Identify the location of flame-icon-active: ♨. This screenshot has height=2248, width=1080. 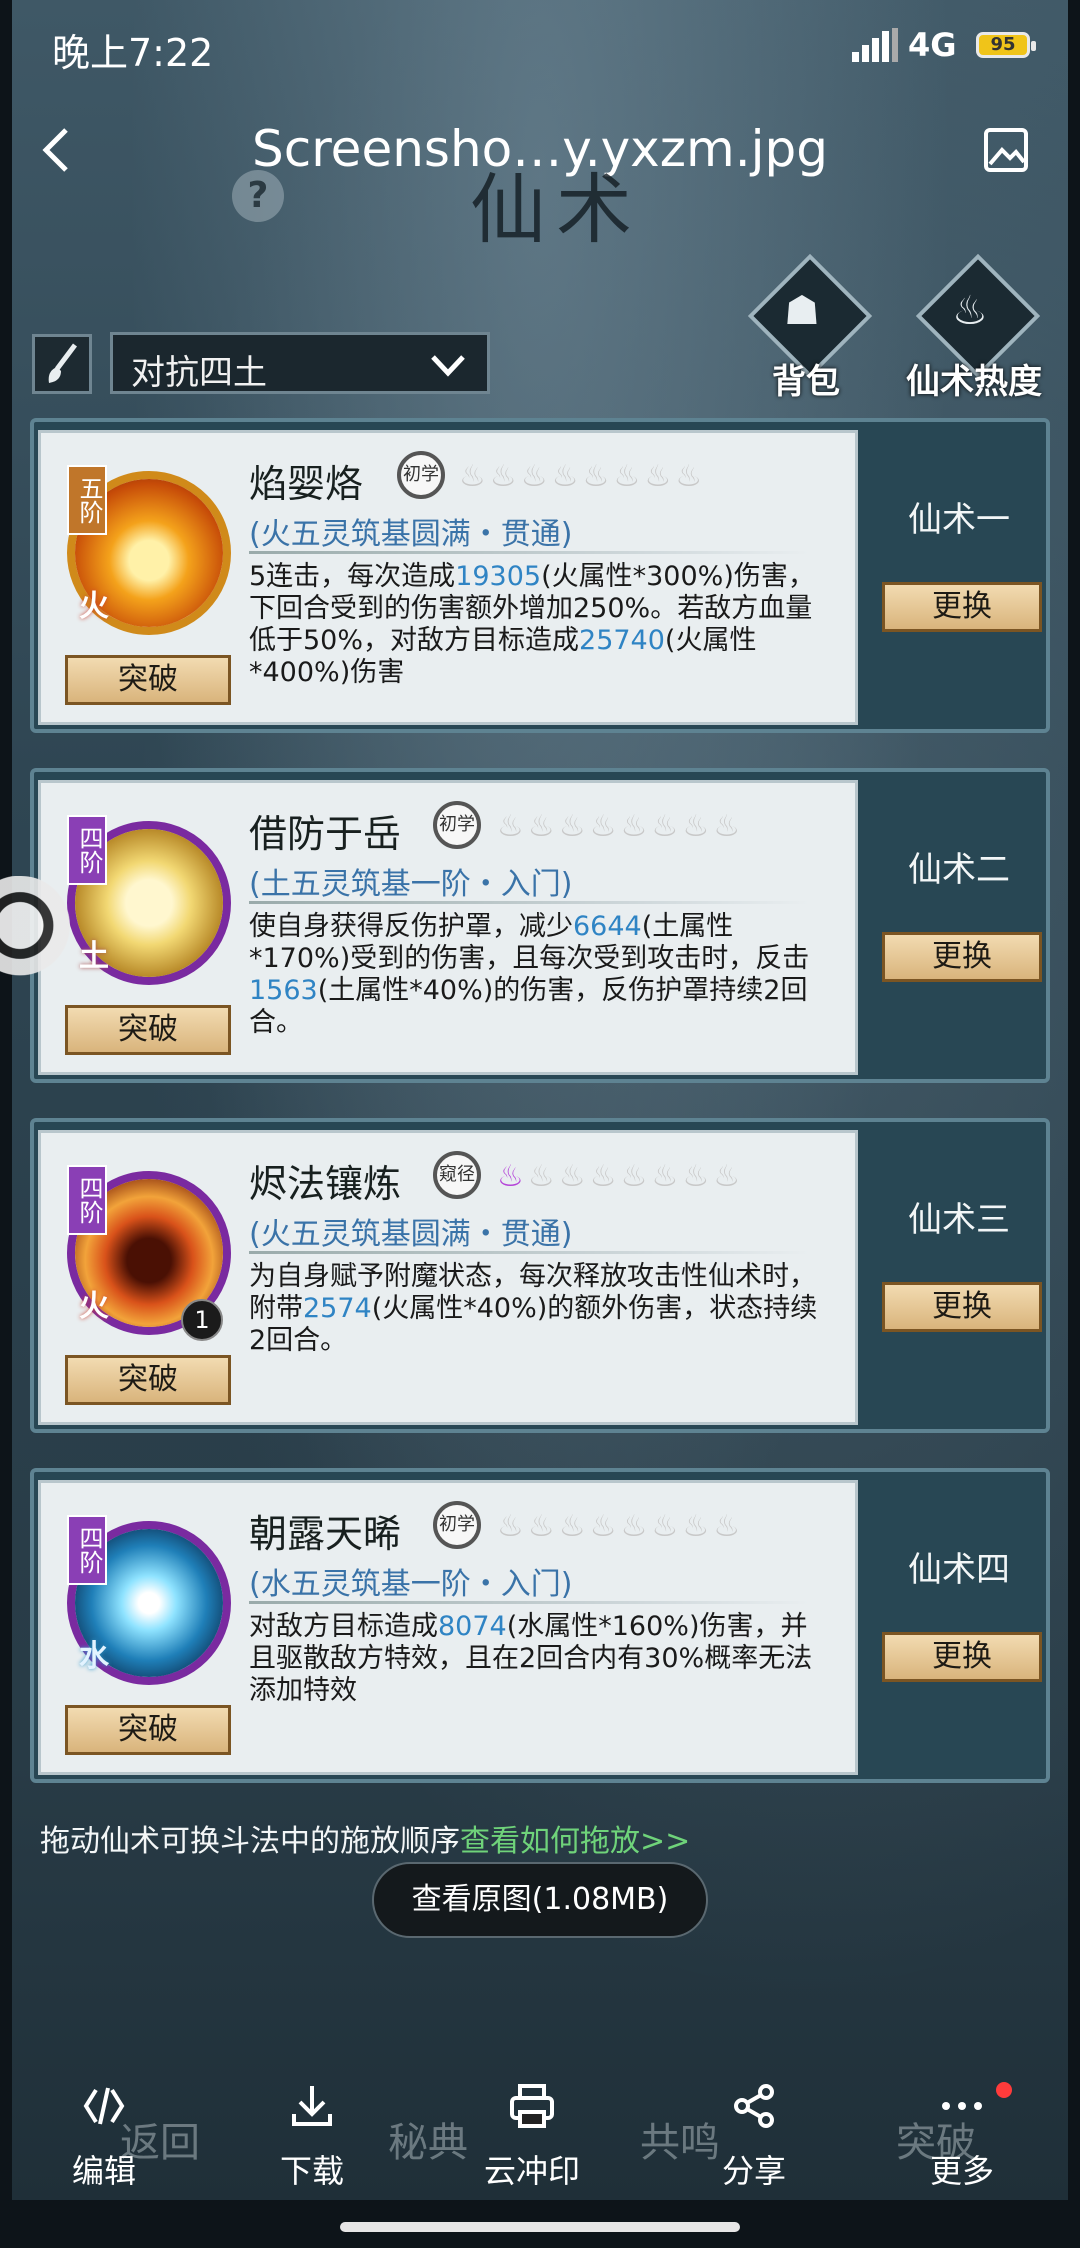
(512, 1176).